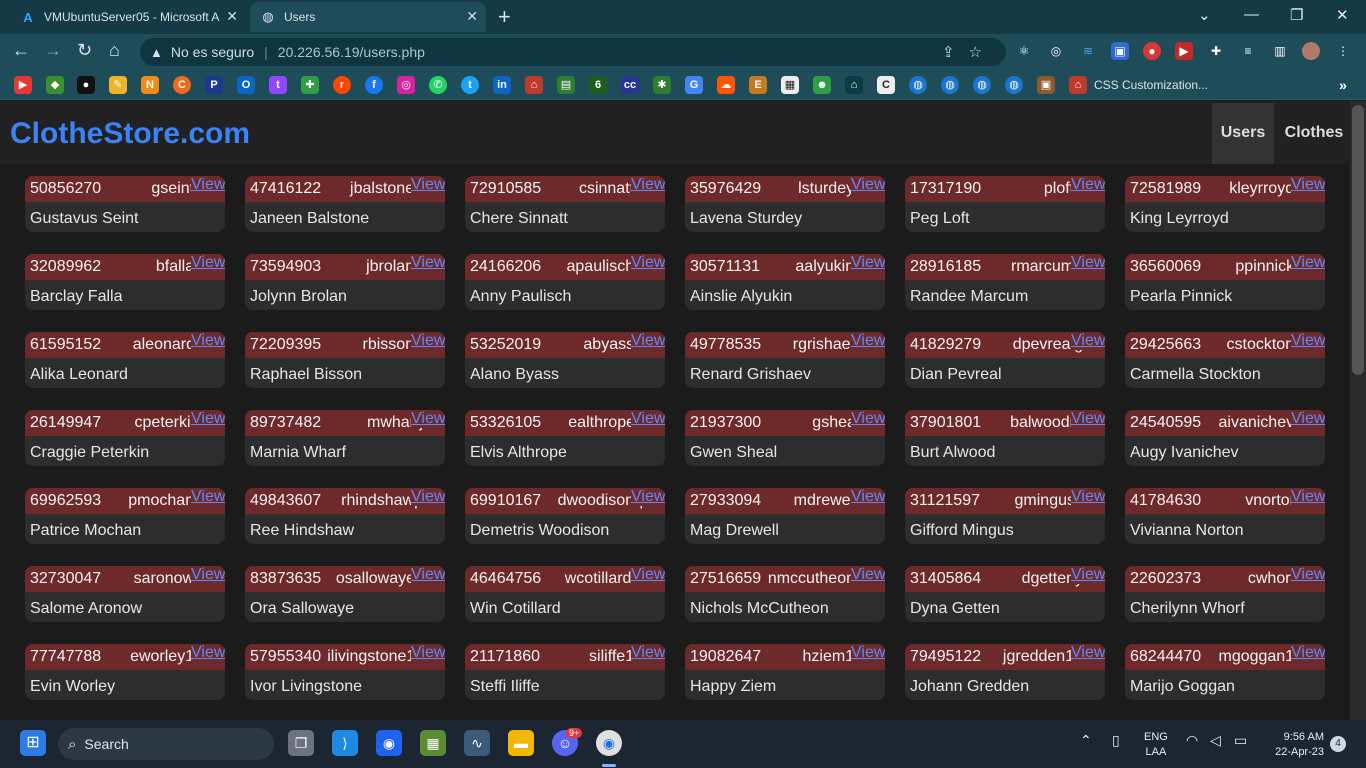 The image size is (1366, 768). What do you see at coordinates (1024, 51) in the screenshot?
I see `react-icon: ⚛` at bounding box center [1024, 51].